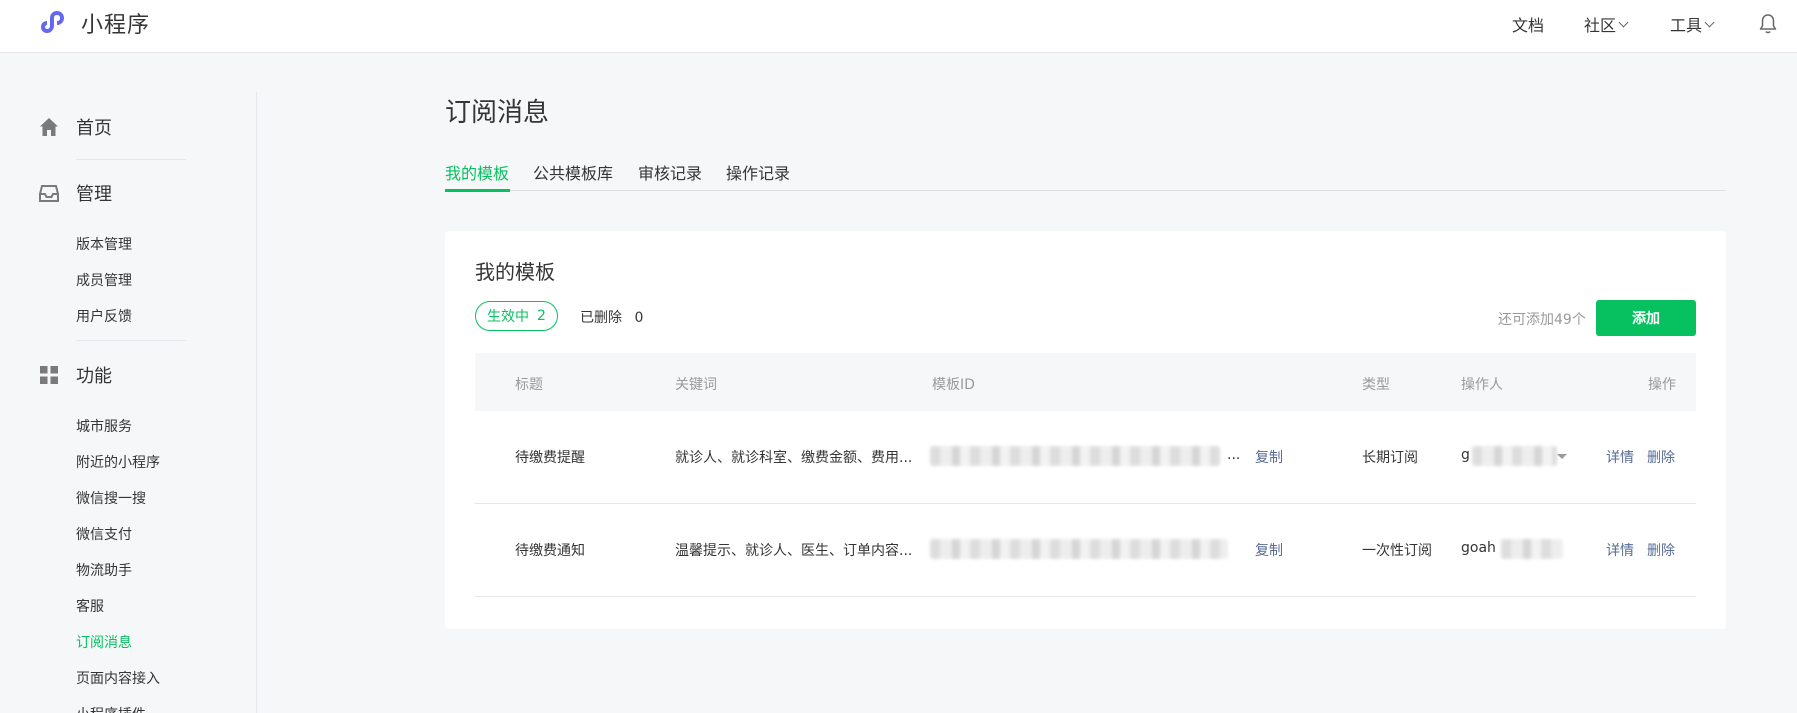 This screenshot has height=713, width=1797. I want to click on nav-community: 社区, so click(1606, 24).